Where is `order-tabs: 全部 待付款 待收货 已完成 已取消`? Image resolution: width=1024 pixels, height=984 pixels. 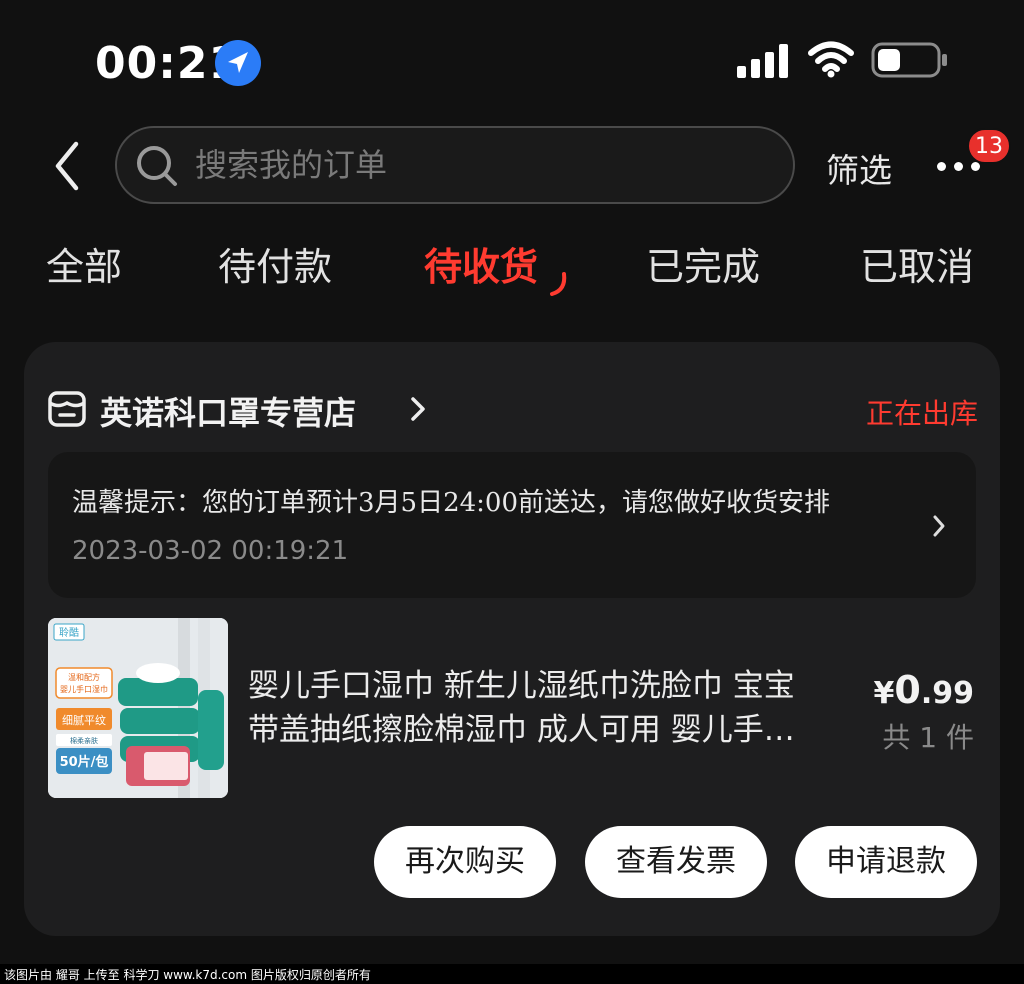
order-tabs: 全部 待付款 待收货 已完成 已取消 is located at coordinates (512, 271).